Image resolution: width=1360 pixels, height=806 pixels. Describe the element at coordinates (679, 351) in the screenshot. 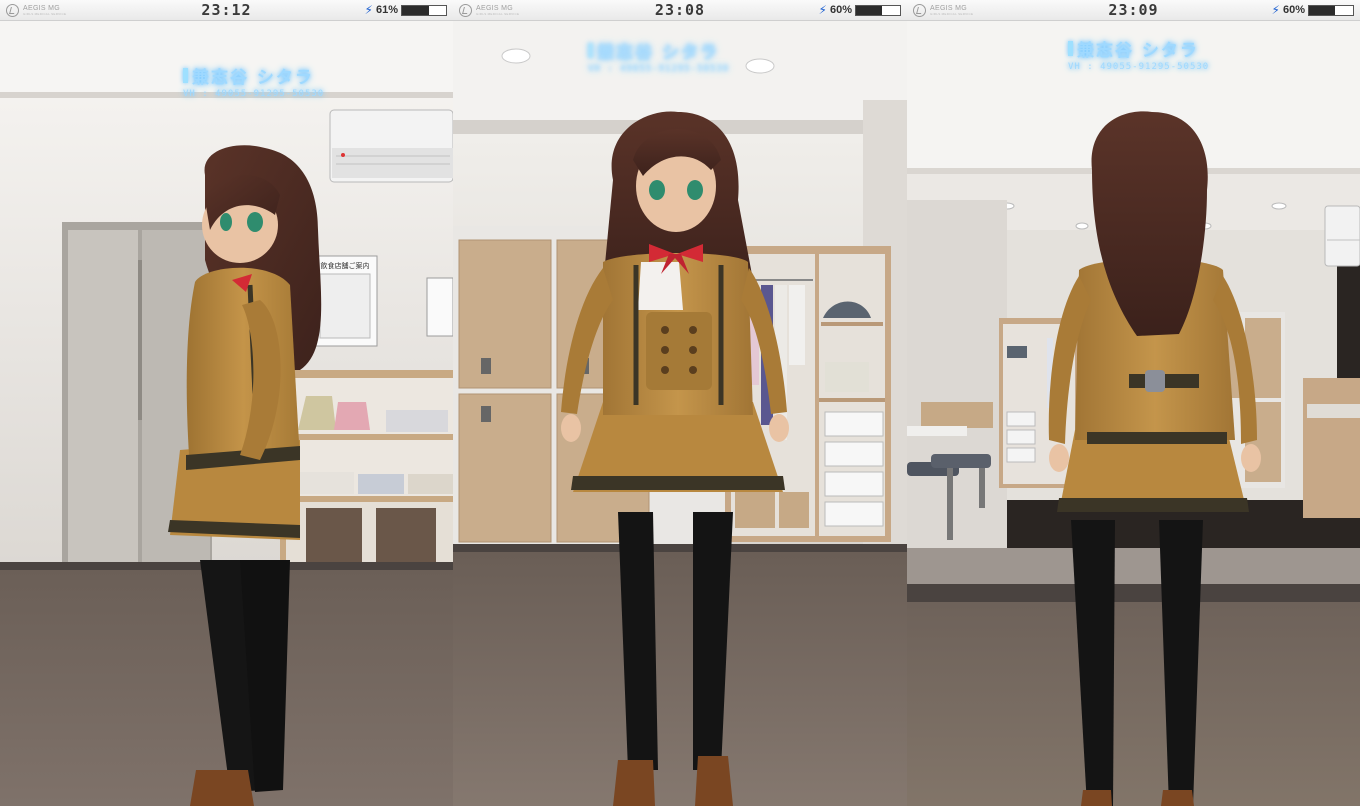

I see `vest` at that location.